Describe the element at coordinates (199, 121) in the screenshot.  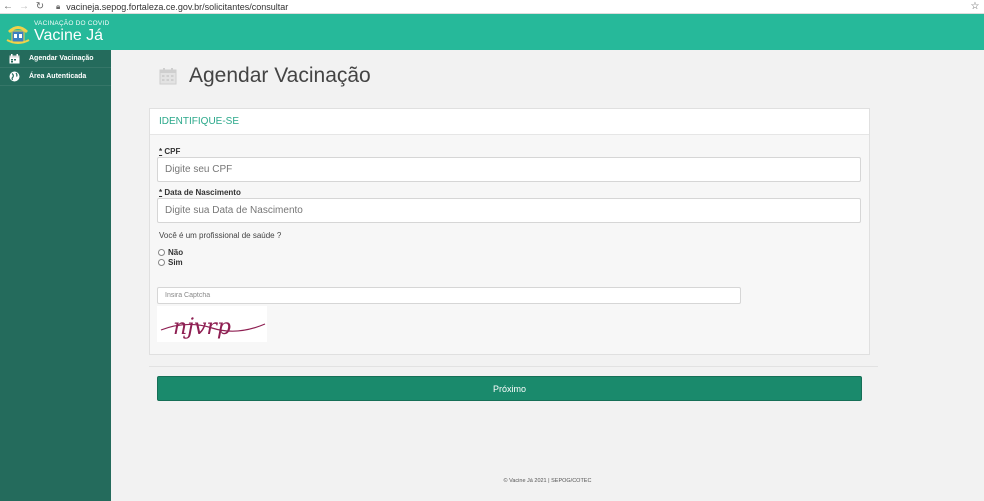
I see `section-title: IDENTIFIQUE-SE` at that location.